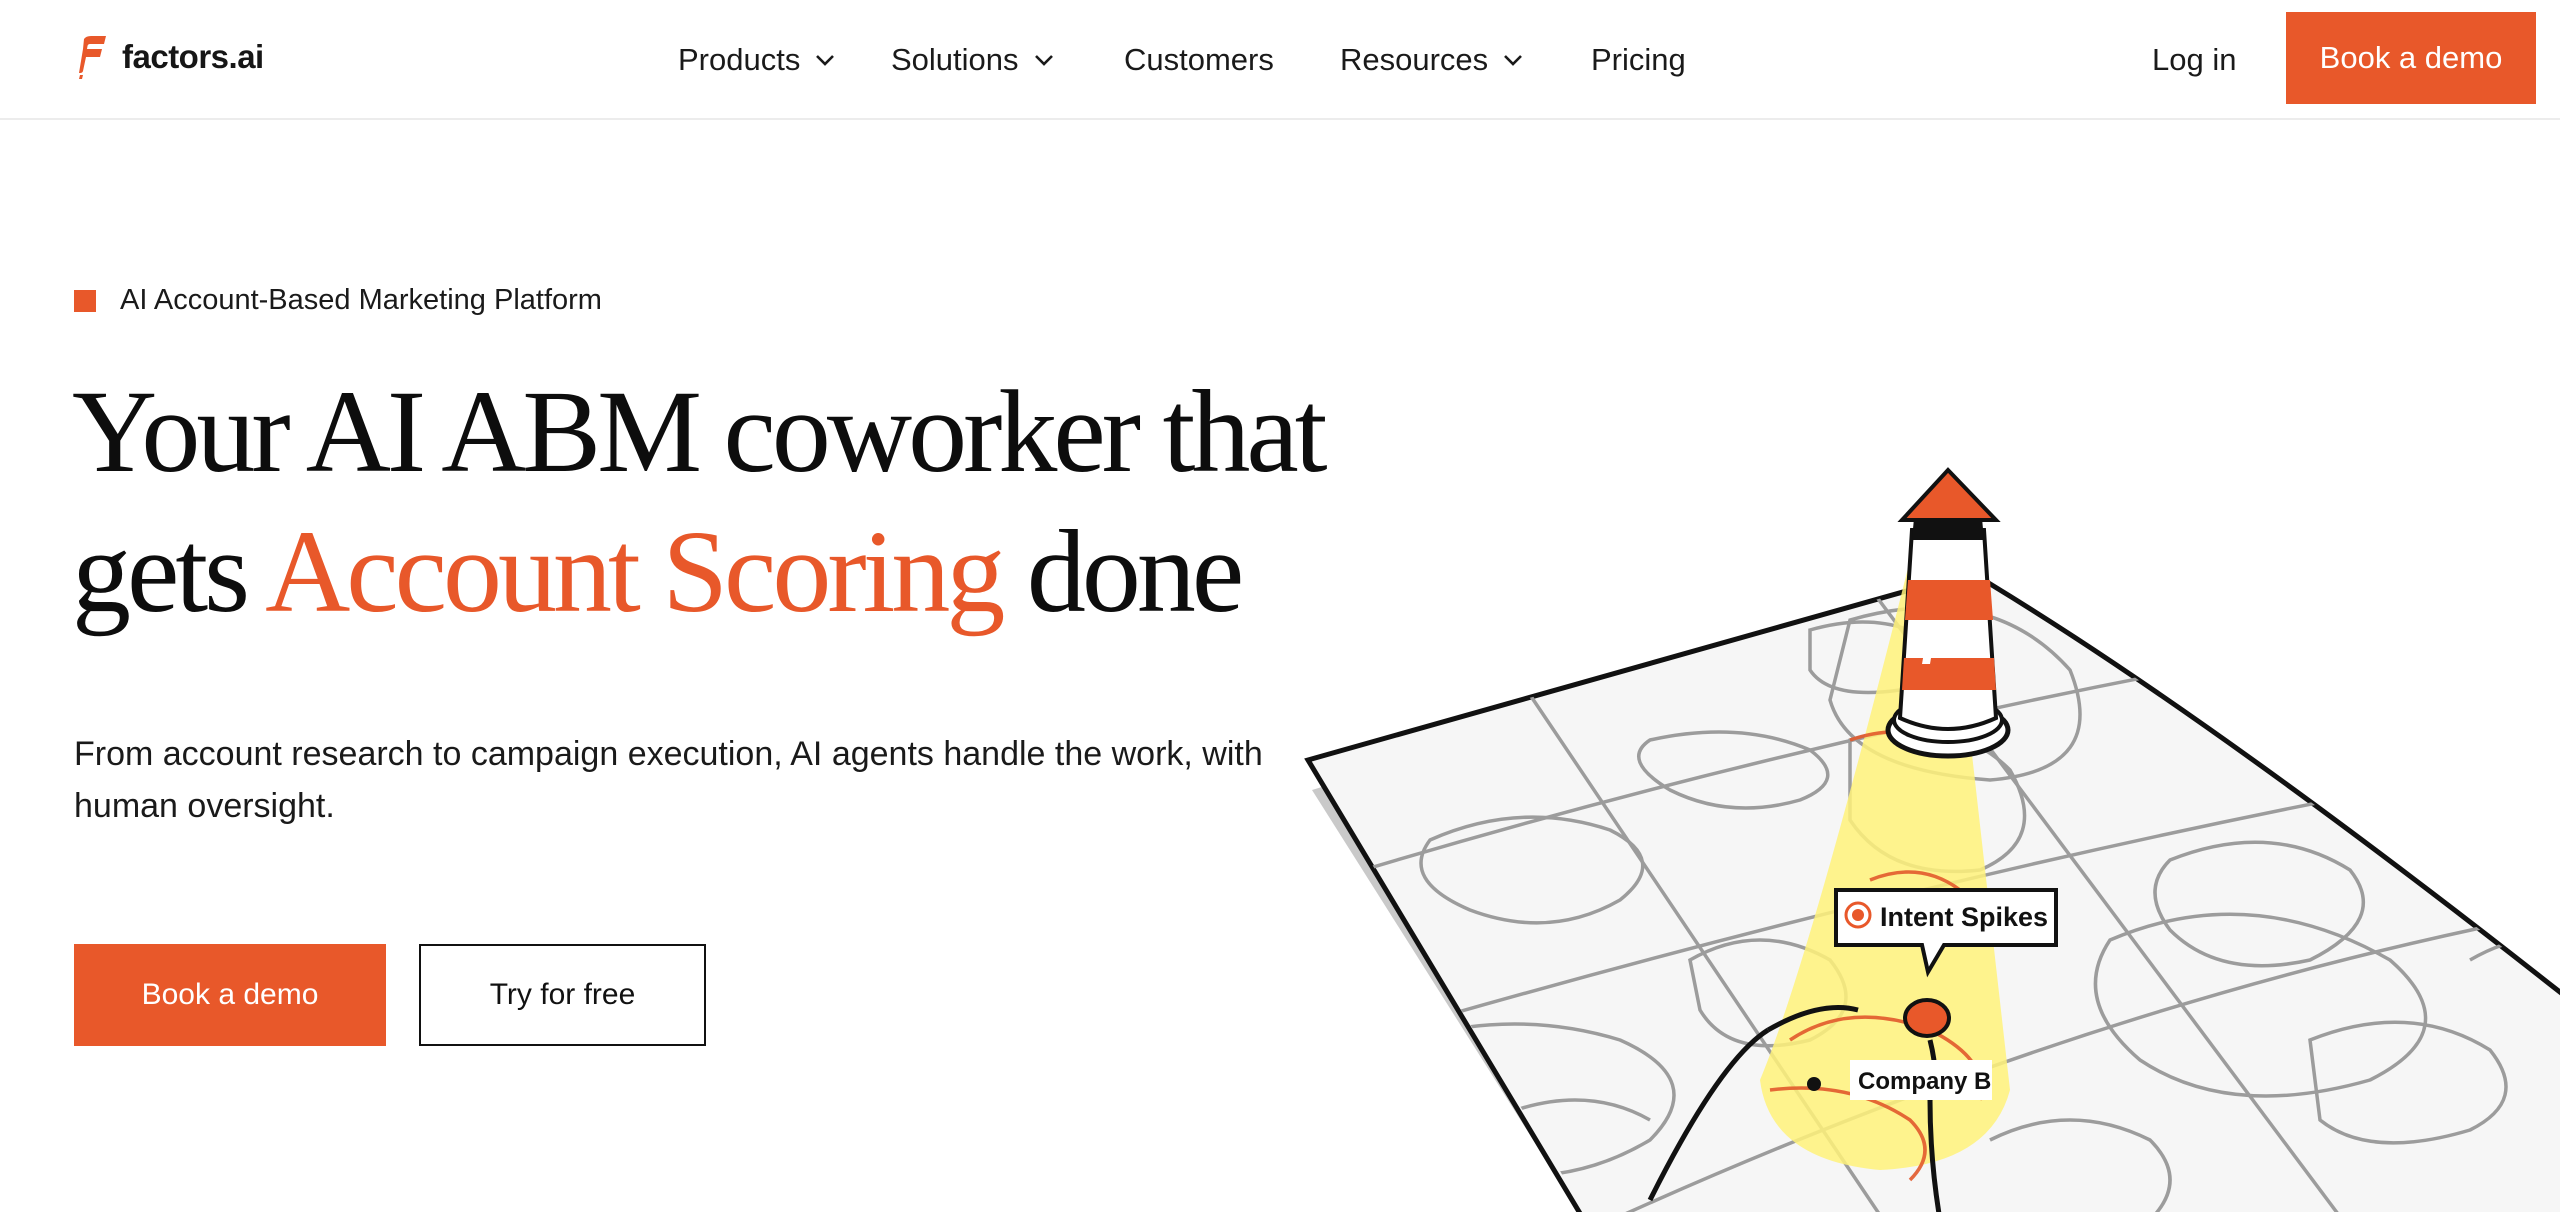  What do you see at coordinates (361, 300) in the screenshot?
I see `eyebrow-text: AI Account-Based Marketing Platform` at bounding box center [361, 300].